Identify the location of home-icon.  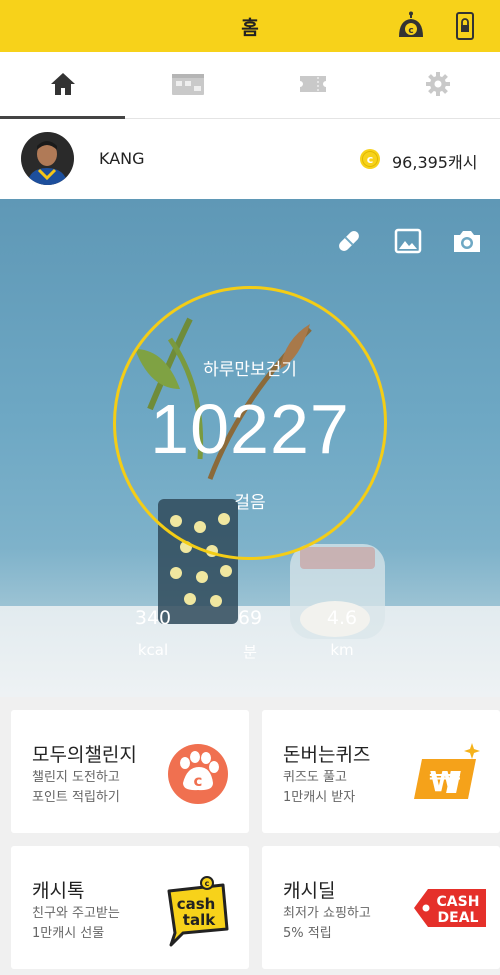
(63, 86).